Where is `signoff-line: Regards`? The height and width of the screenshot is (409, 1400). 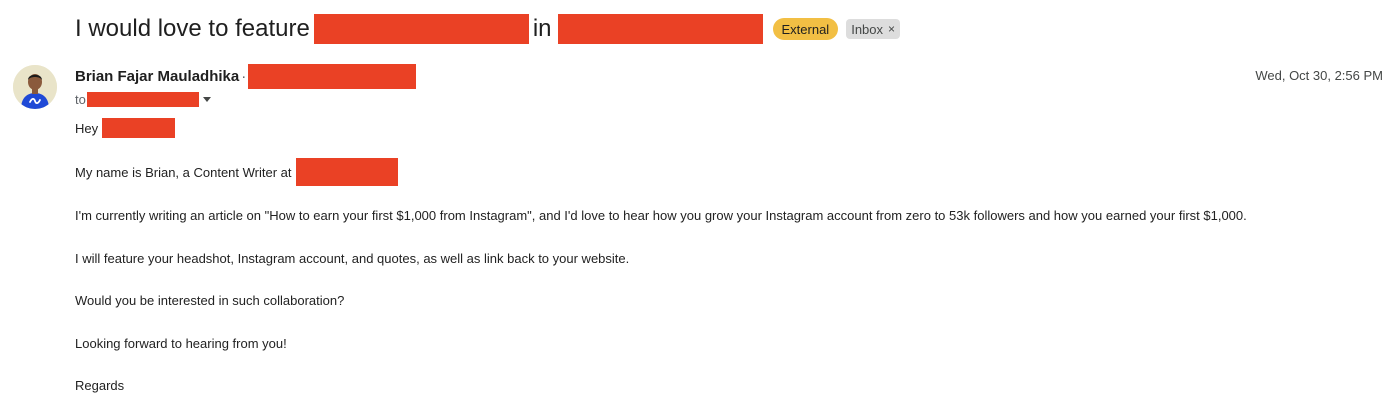 signoff-line: Regards is located at coordinates (100, 385).